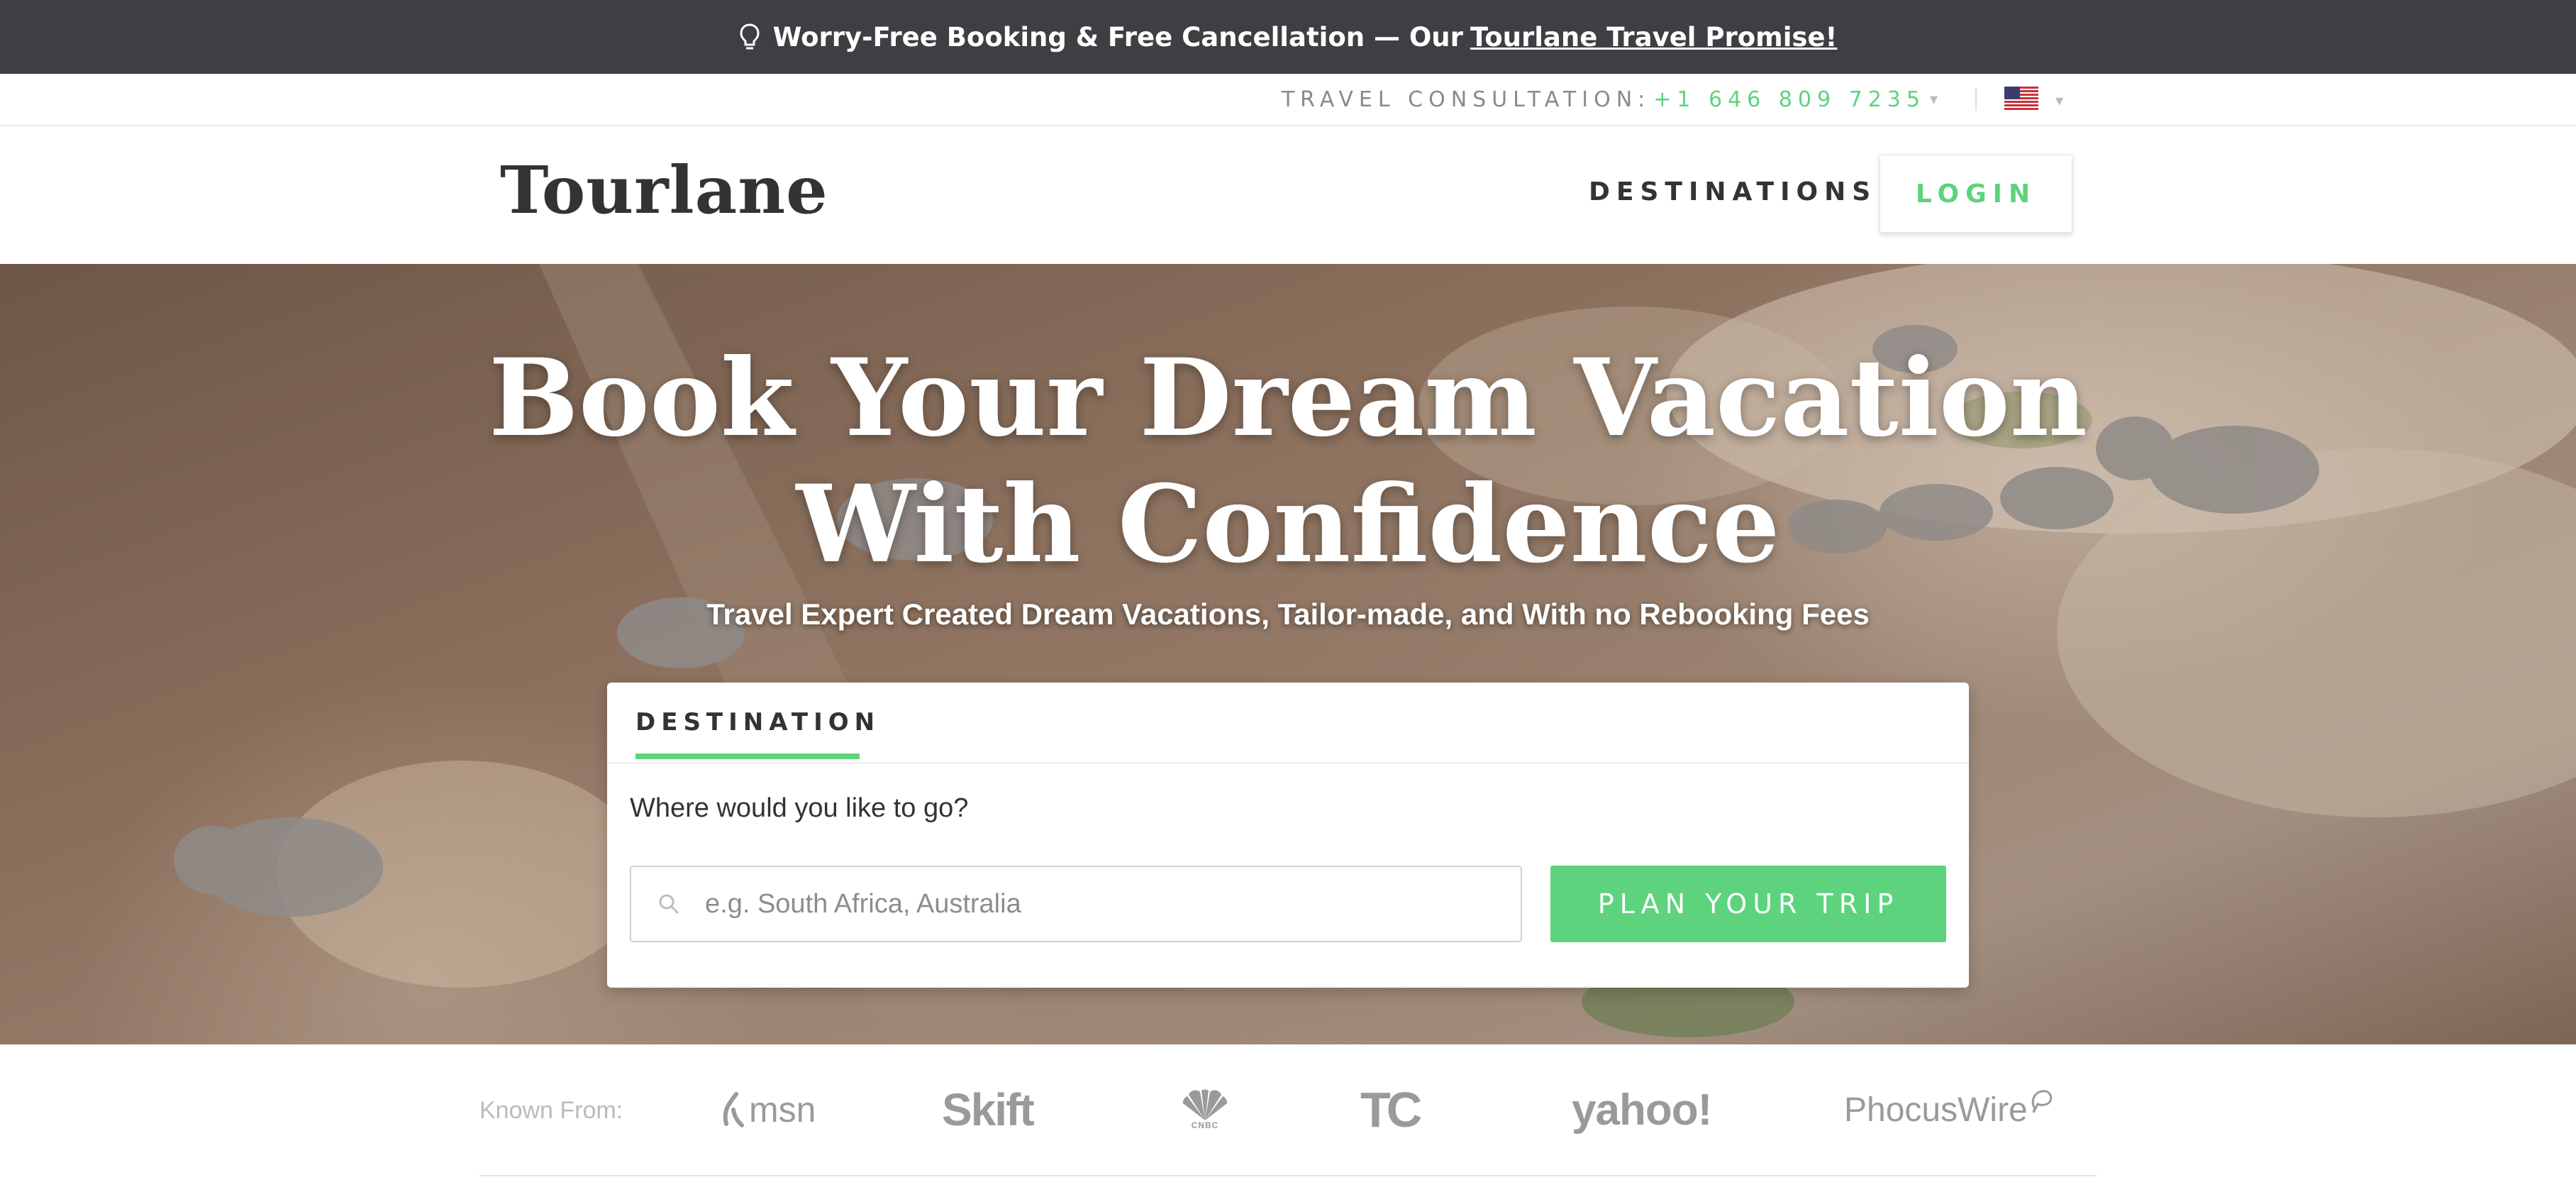 Image resolution: width=2576 pixels, height=1192 pixels. I want to click on destination-search-field, so click(1076, 904).